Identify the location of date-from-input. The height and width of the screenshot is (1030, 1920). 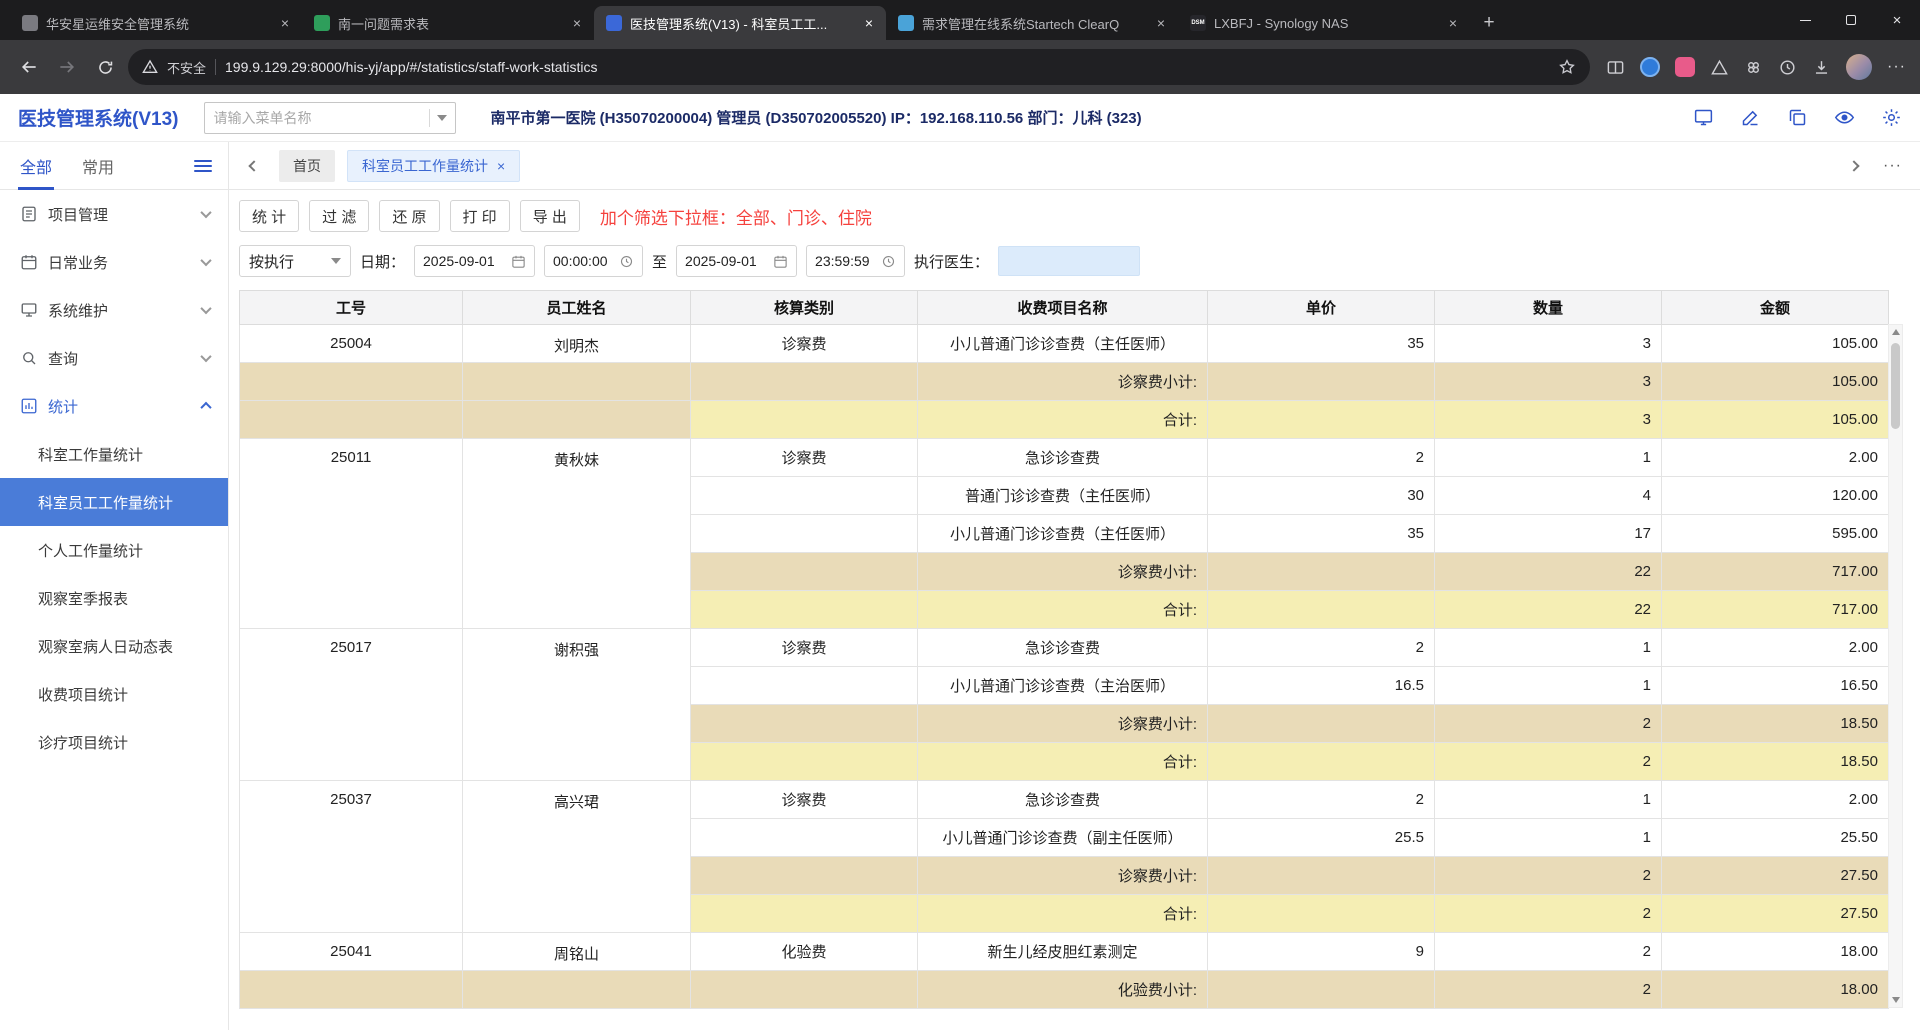
(464, 261).